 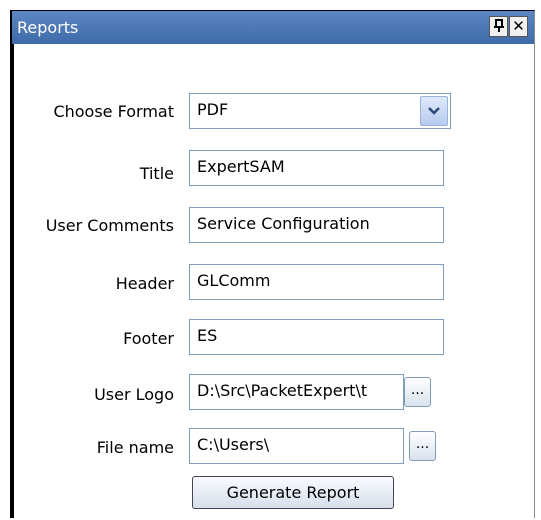 What do you see at coordinates (316, 168) in the screenshot?
I see `title-input: ExpertSAM` at bounding box center [316, 168].